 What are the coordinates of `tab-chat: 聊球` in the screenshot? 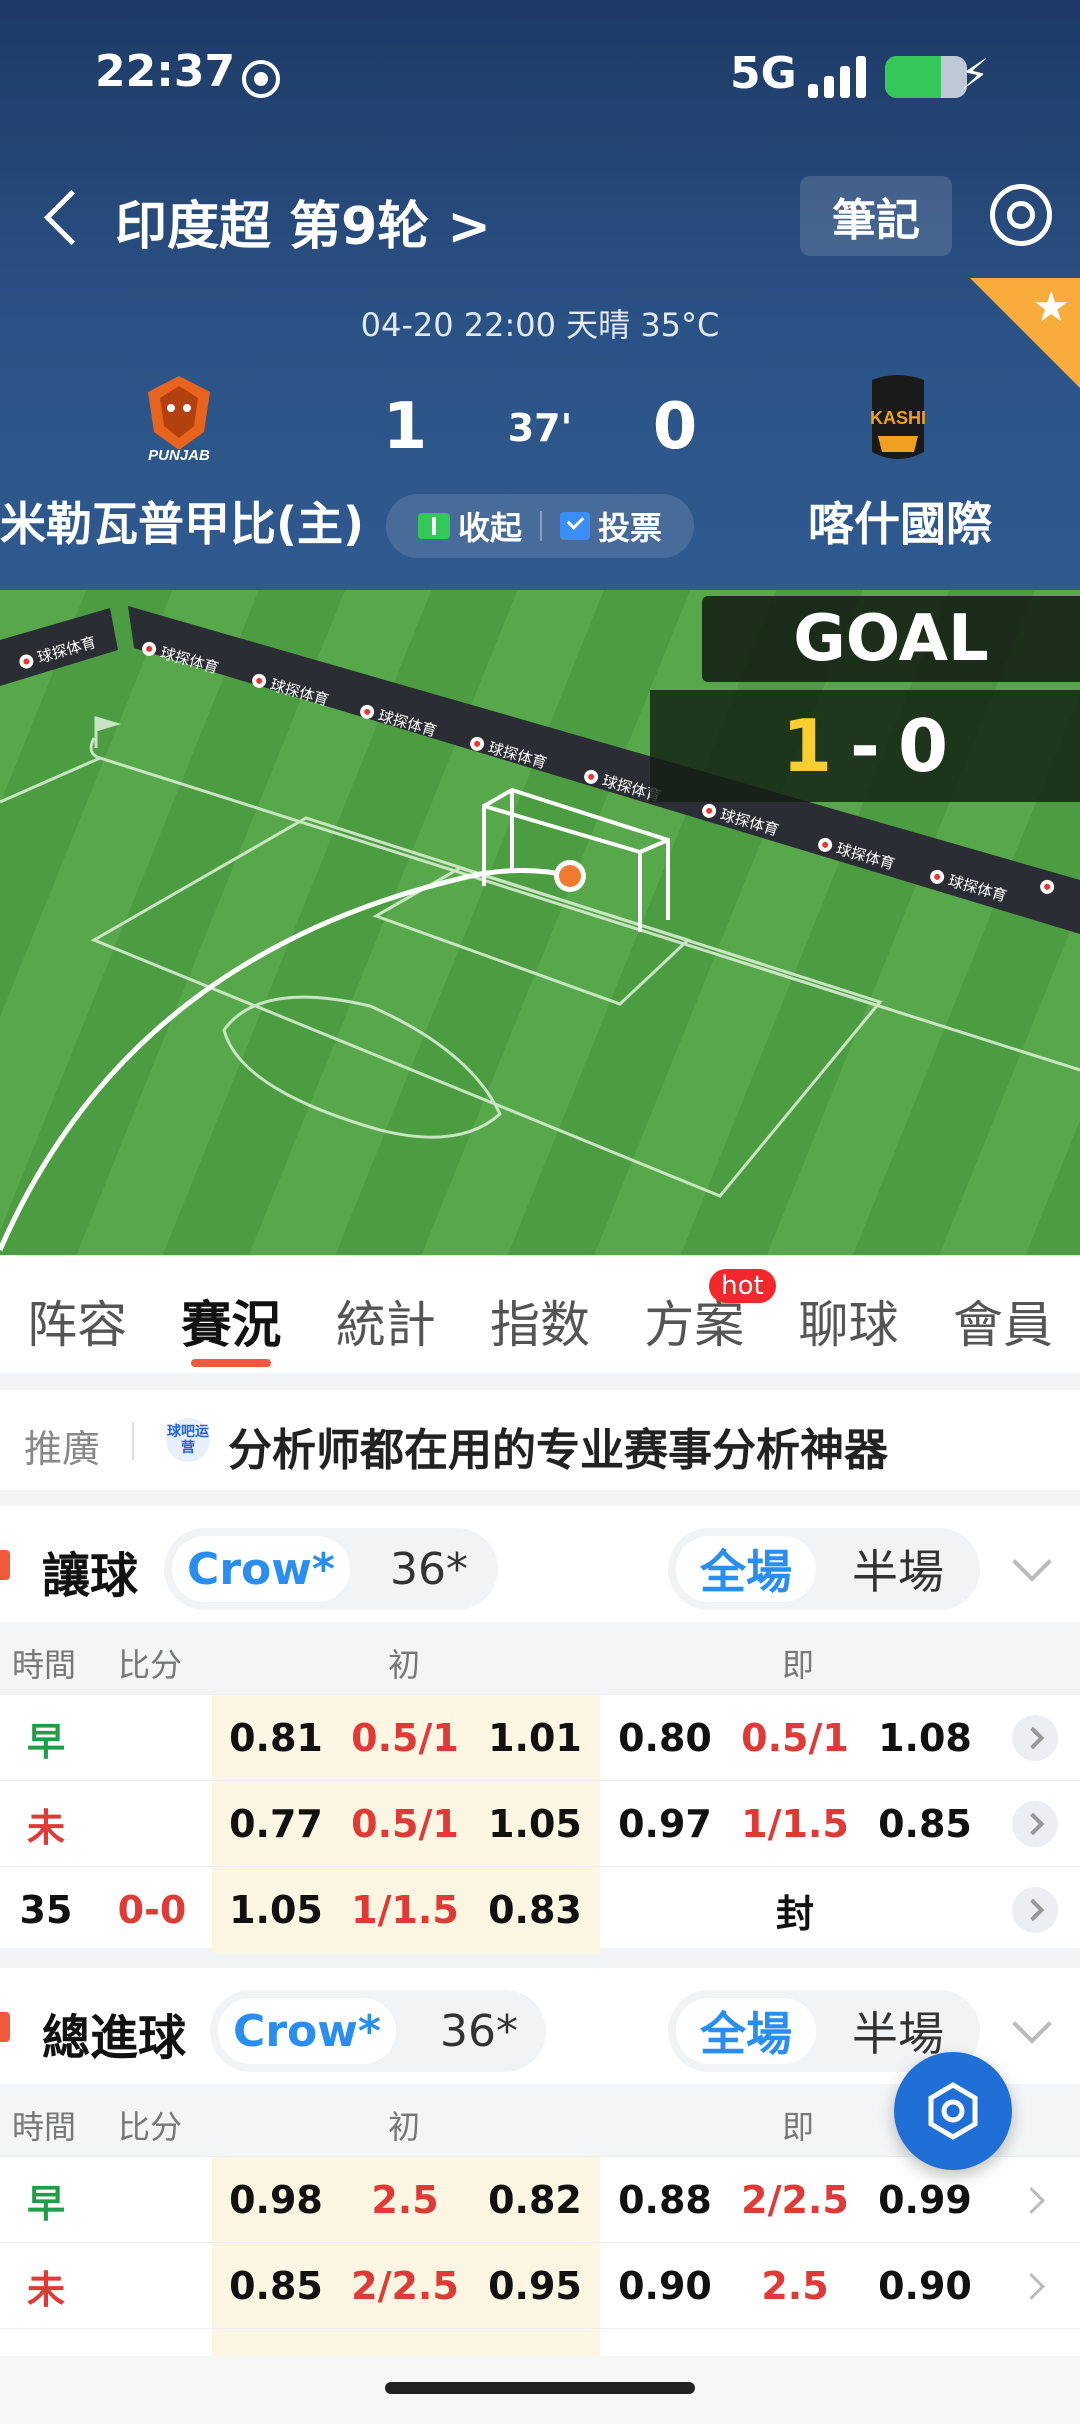 It's located at (848, 1314).